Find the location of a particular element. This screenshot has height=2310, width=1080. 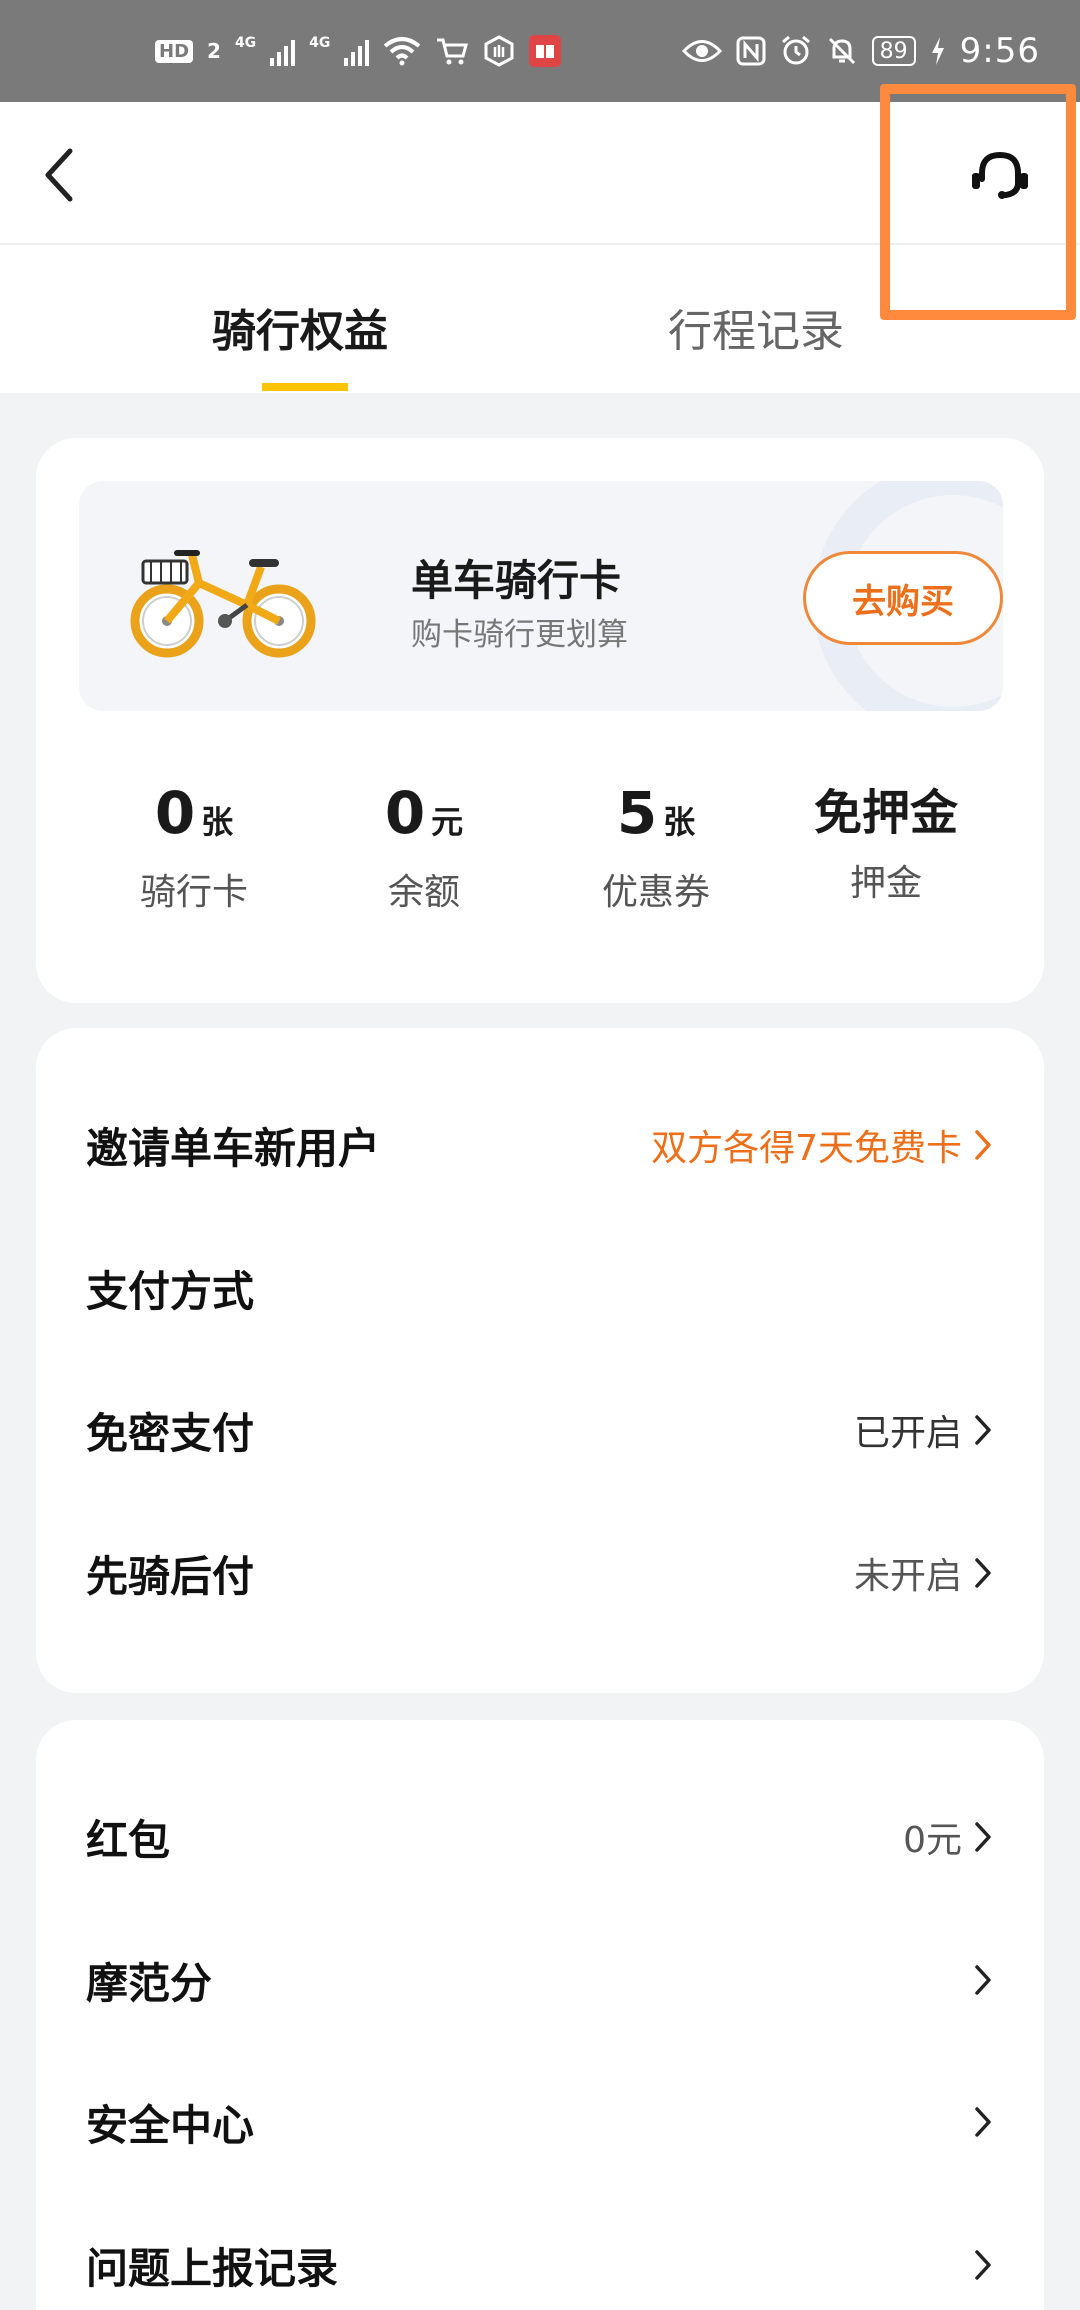

stat-coupons: 5张 优惠券 is located at coordinates (656, 846).